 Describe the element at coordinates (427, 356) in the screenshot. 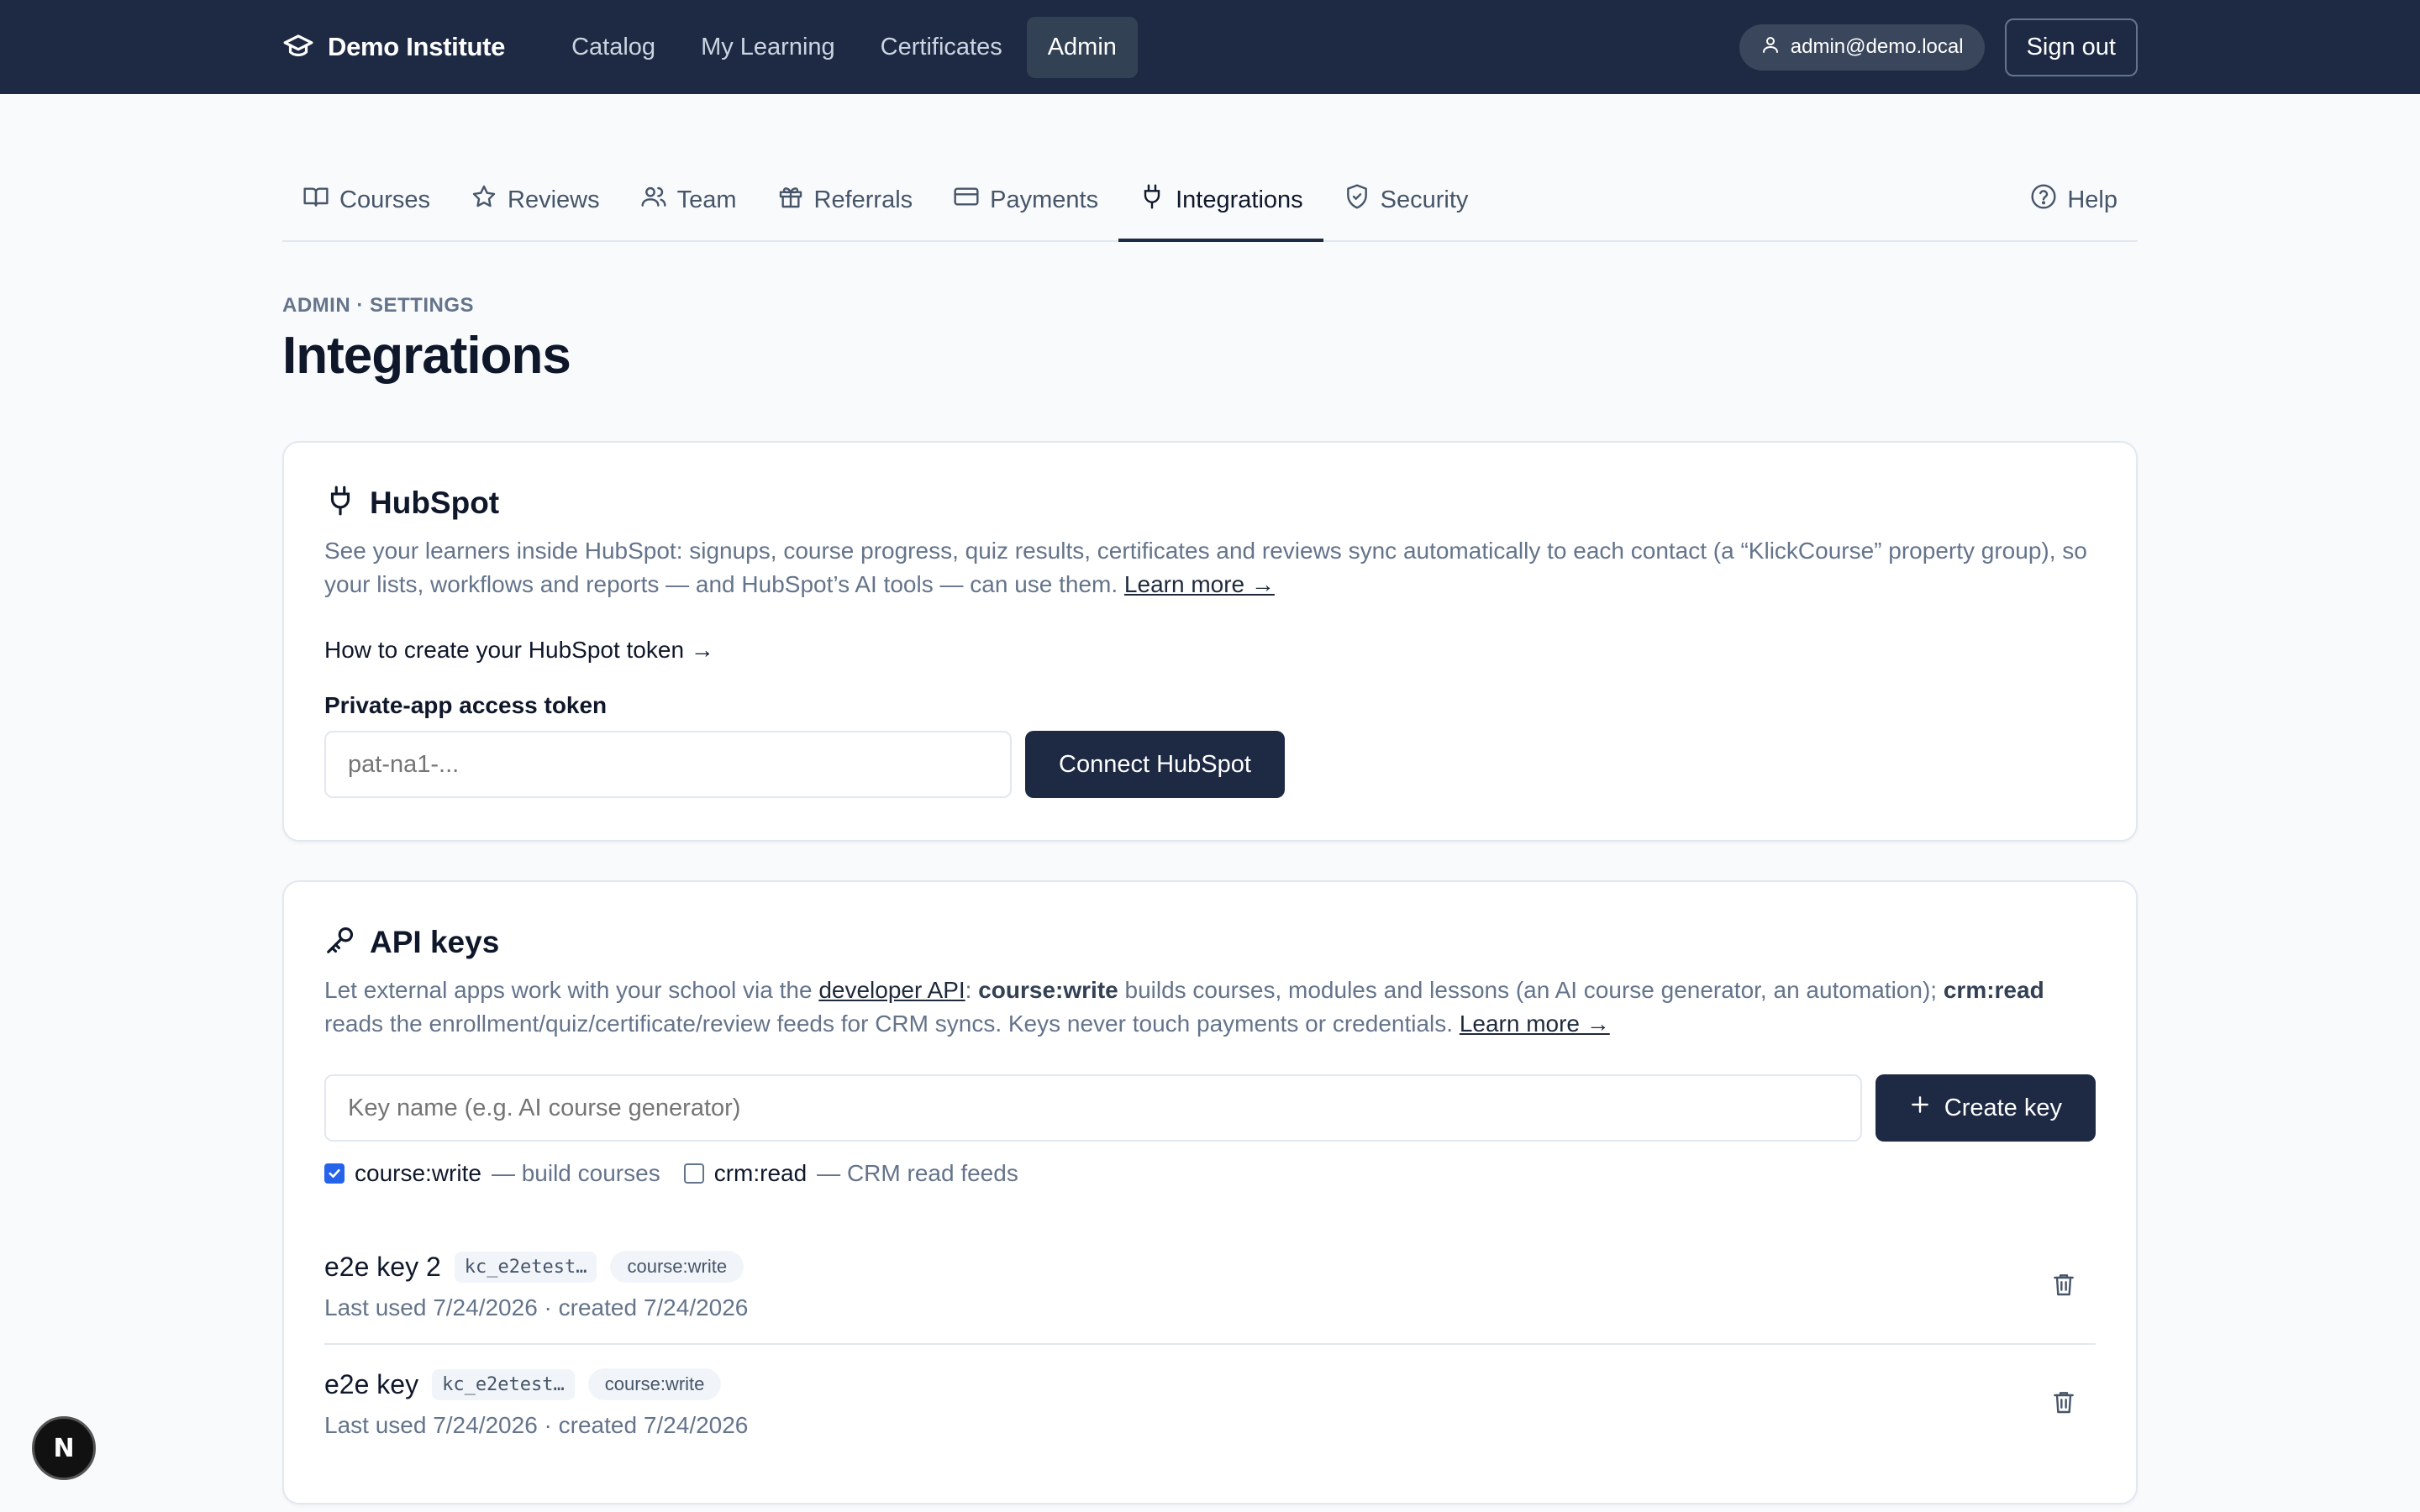

I see `page-title: Integrations` at that location.